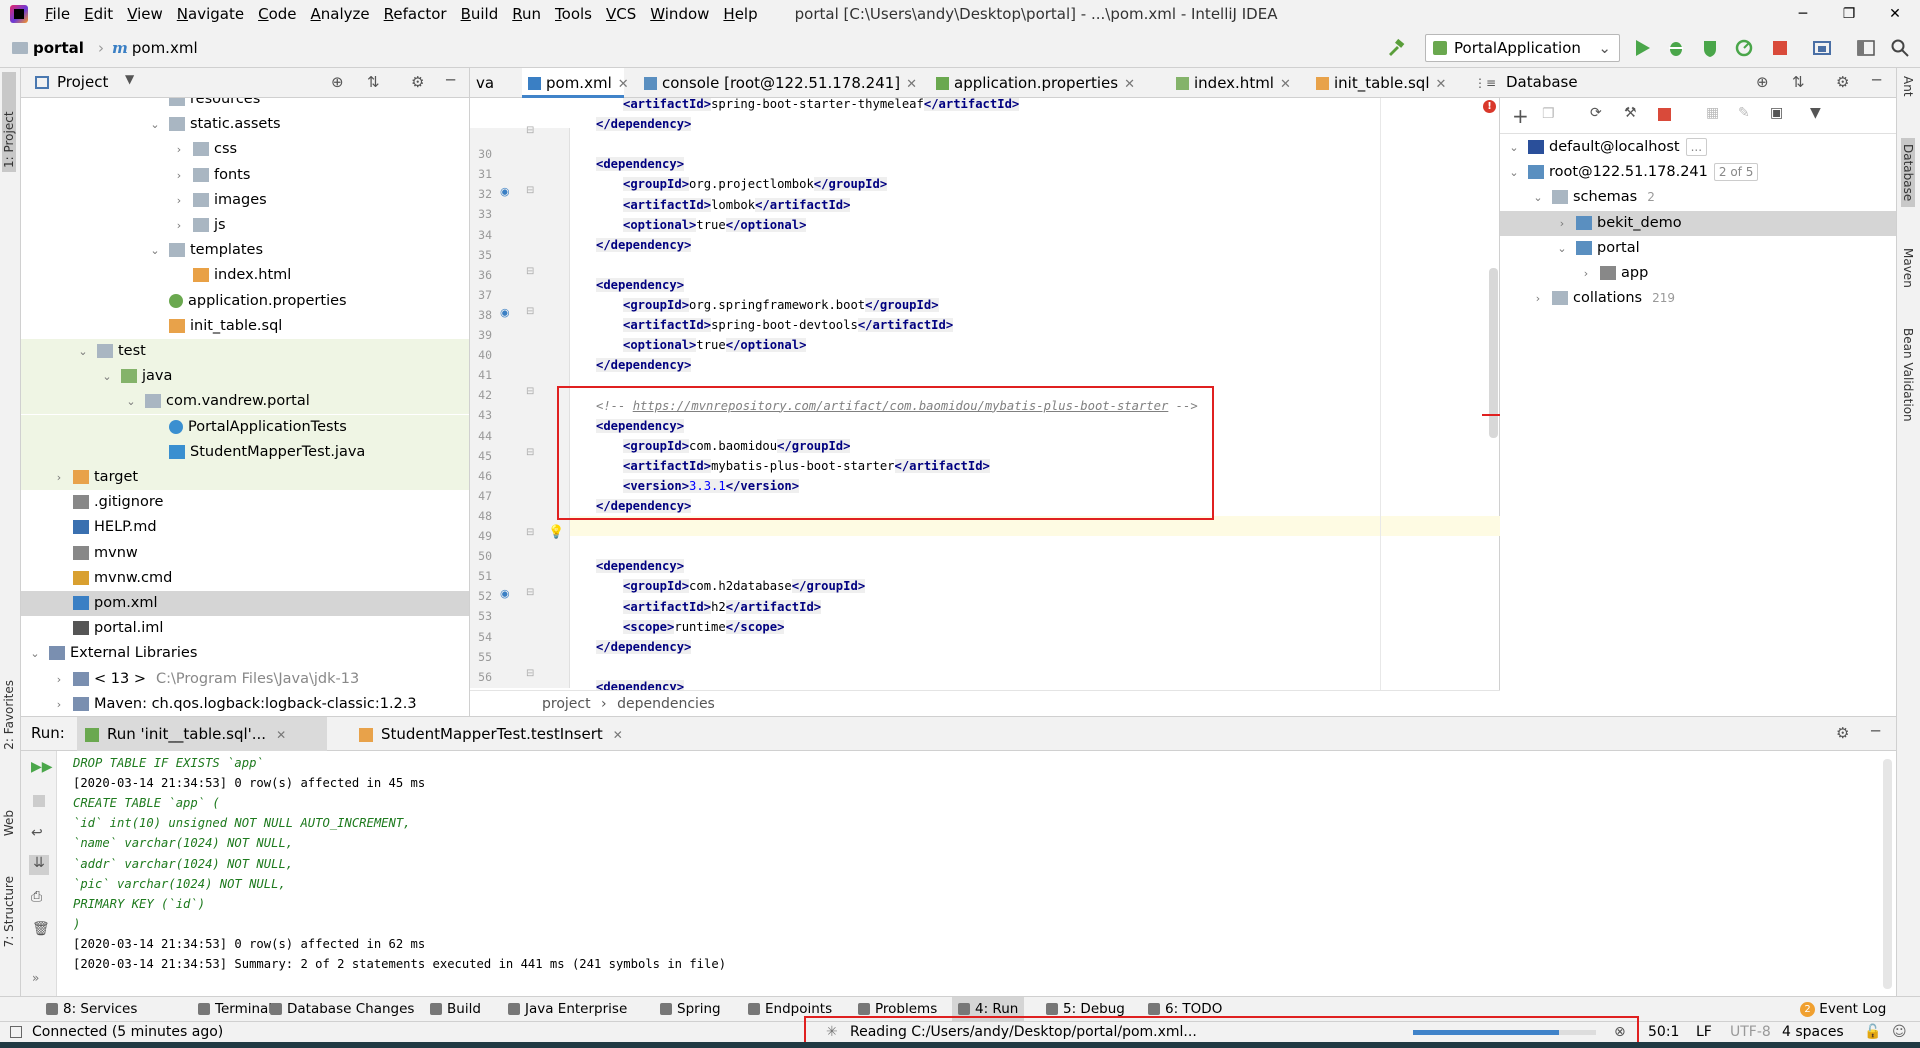 The width and height of the screenshot is (1920, 1048). Describe the element at coordinates (567, 1009) in the screenshot. I see `tool-window-button: Java Enterprise` at that location.